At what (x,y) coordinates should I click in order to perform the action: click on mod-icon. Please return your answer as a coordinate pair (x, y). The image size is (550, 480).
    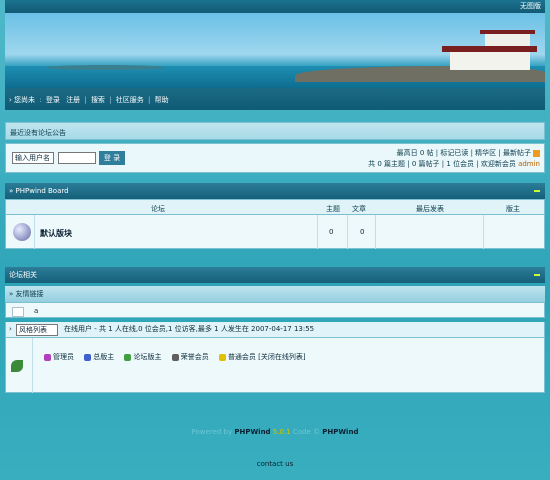
    Looking at the image, I should click on (128, 357).